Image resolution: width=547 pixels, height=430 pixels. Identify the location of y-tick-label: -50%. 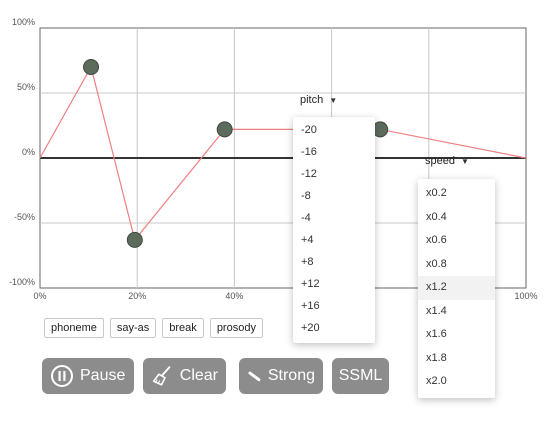
(24, 217).